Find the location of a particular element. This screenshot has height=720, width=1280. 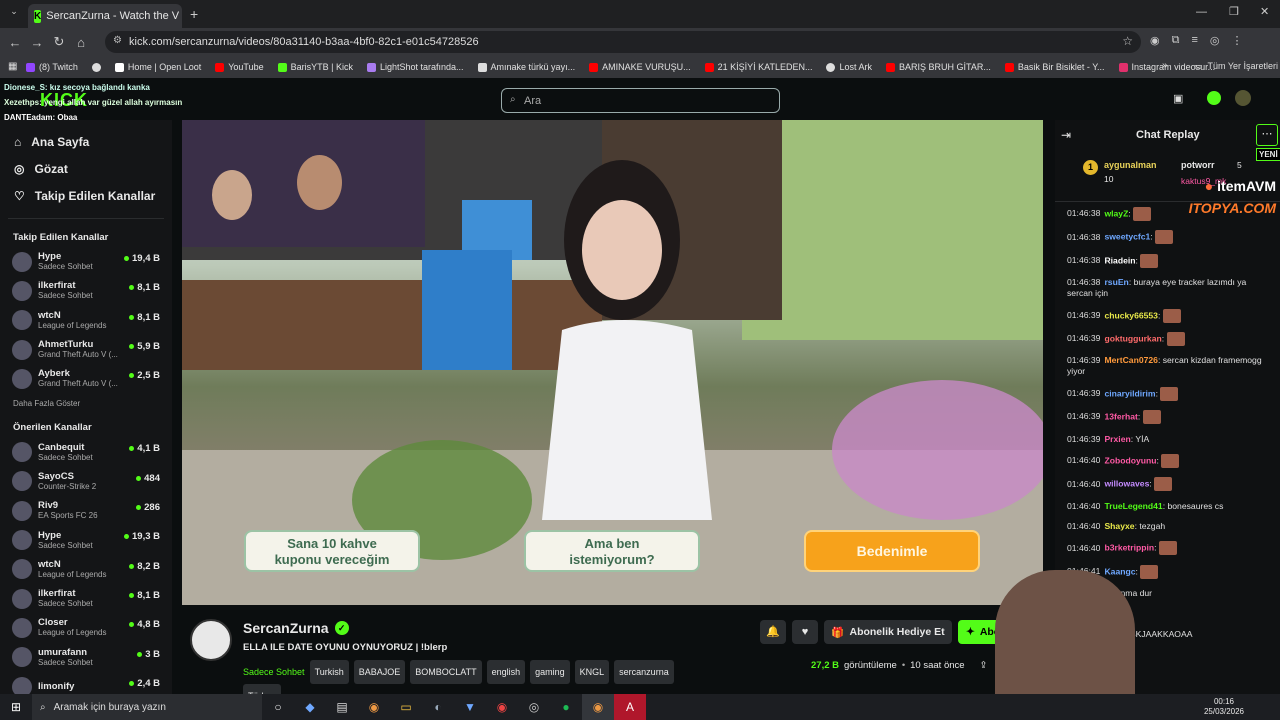

channel-item: Hype Sadece Sohbet 19,4 B is located at coordinates (86, 261).